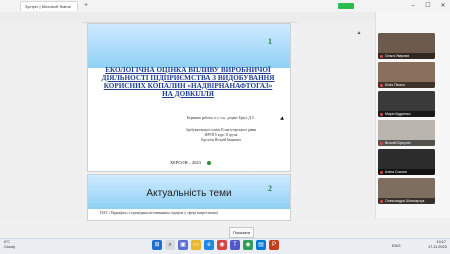 Image resolution: width=450 pixels, height=254 pixels. Describe the element at coordinates (406, 85) in the screenshot. I see `participant-name: Юлія Пікало` at that location.